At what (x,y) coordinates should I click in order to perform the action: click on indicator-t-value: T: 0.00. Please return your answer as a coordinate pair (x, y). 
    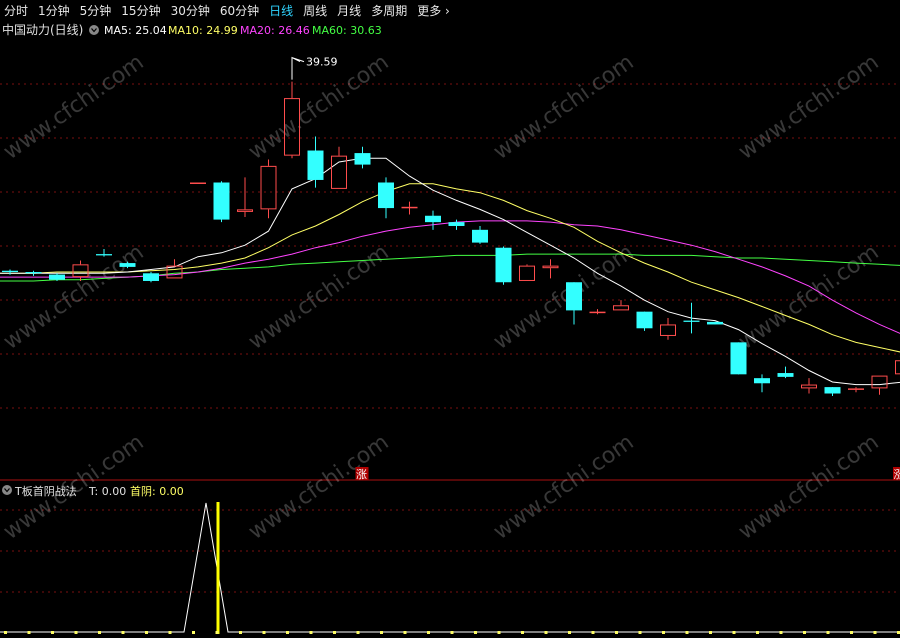
    Looking at the image, I should click on (107, 491).